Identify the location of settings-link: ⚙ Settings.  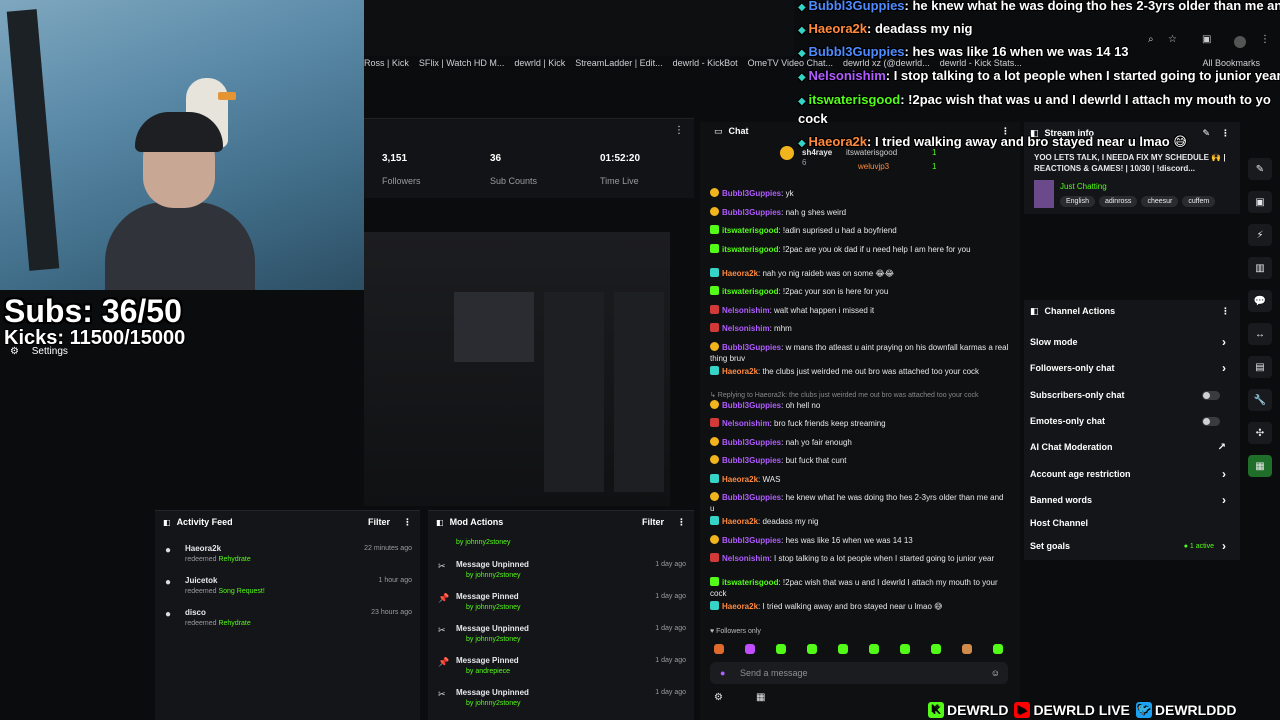
(80, 353).